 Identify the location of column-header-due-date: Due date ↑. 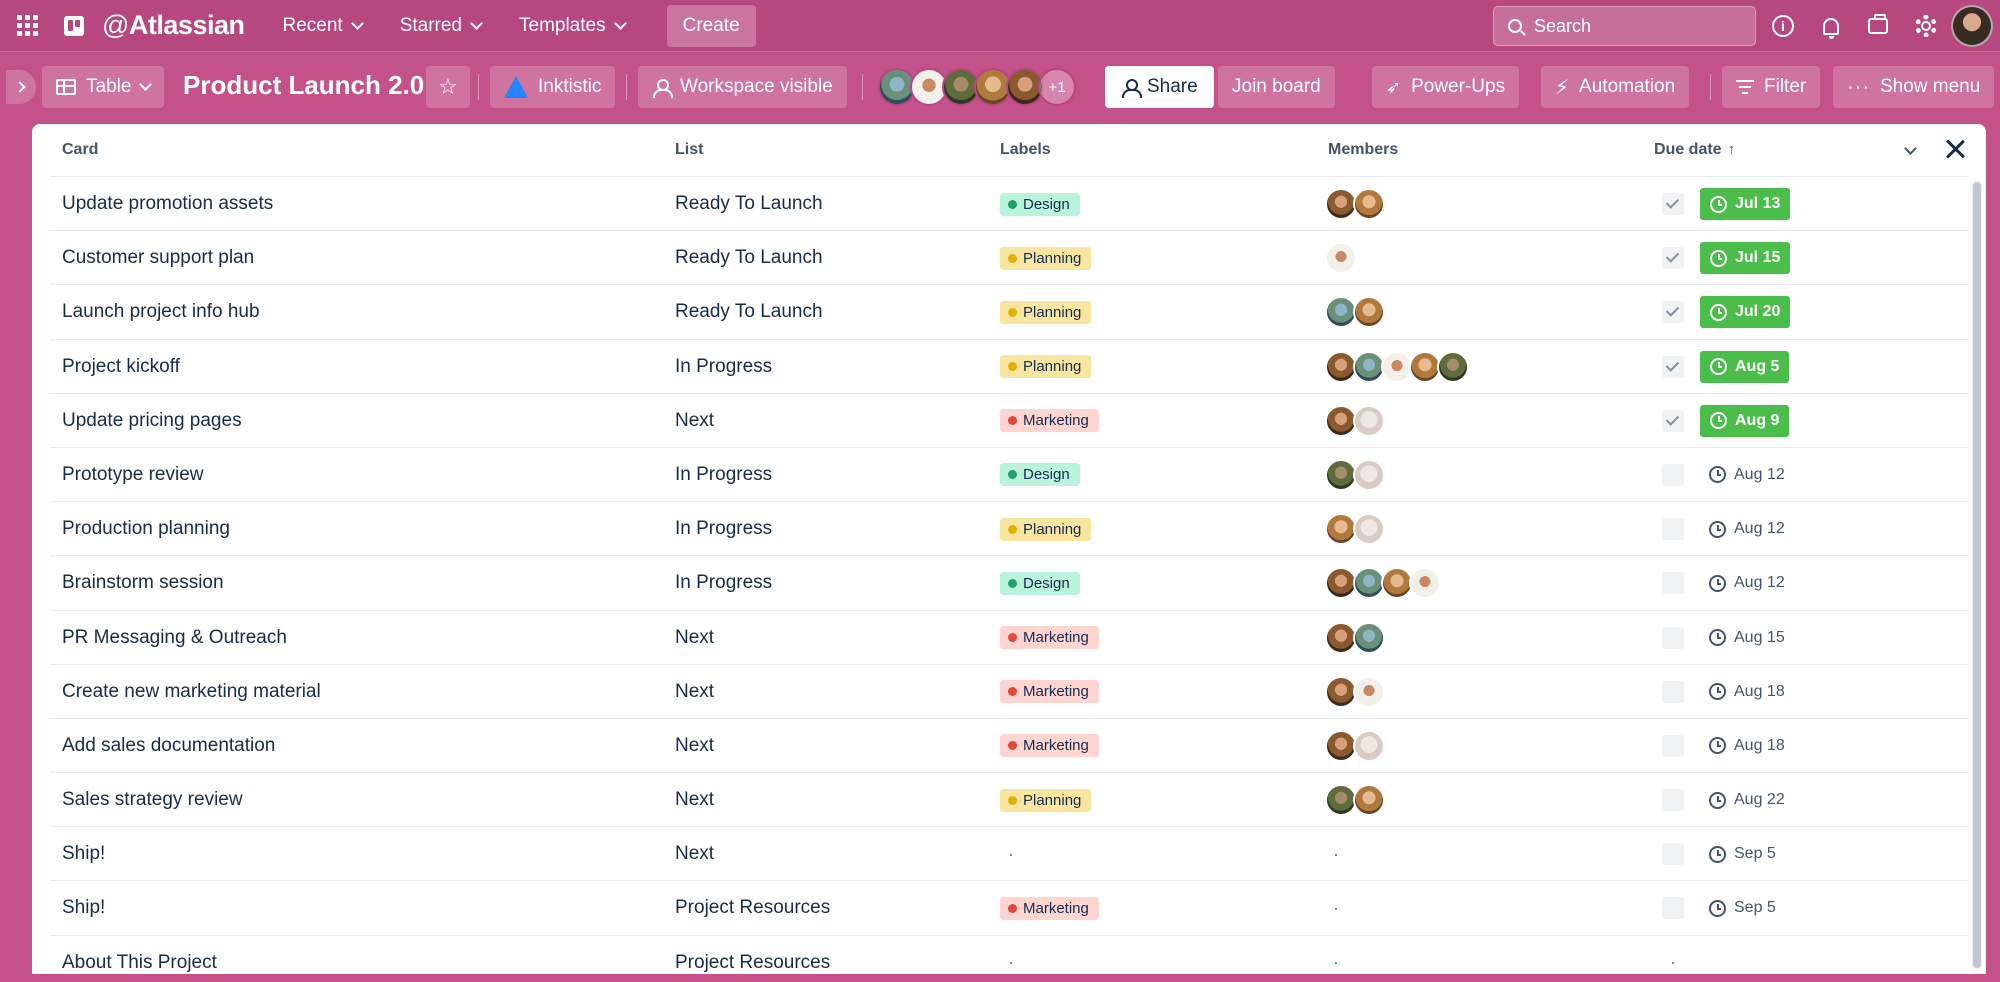
(1694, 150).